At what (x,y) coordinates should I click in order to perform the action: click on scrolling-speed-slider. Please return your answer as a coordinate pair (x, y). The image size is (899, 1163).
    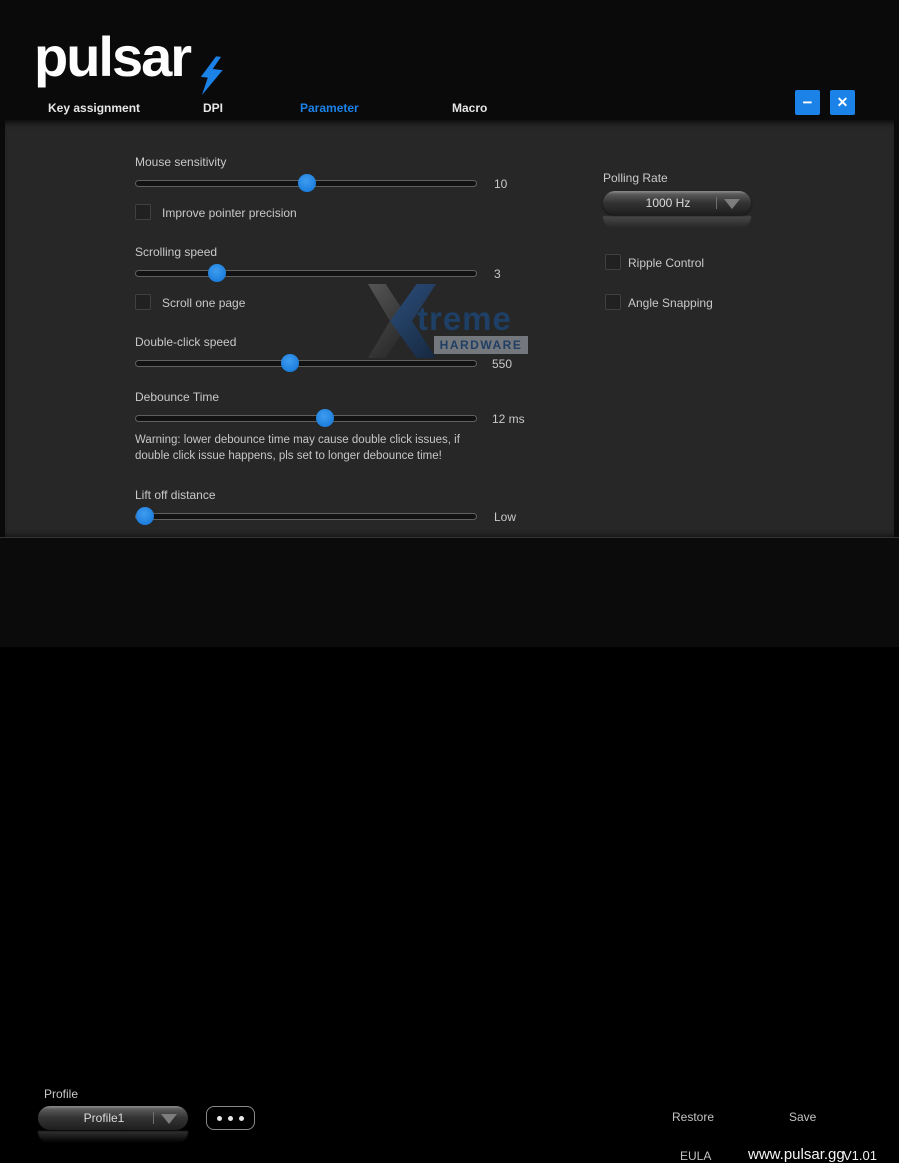
    Looking at the image, I should click on (306, 273).